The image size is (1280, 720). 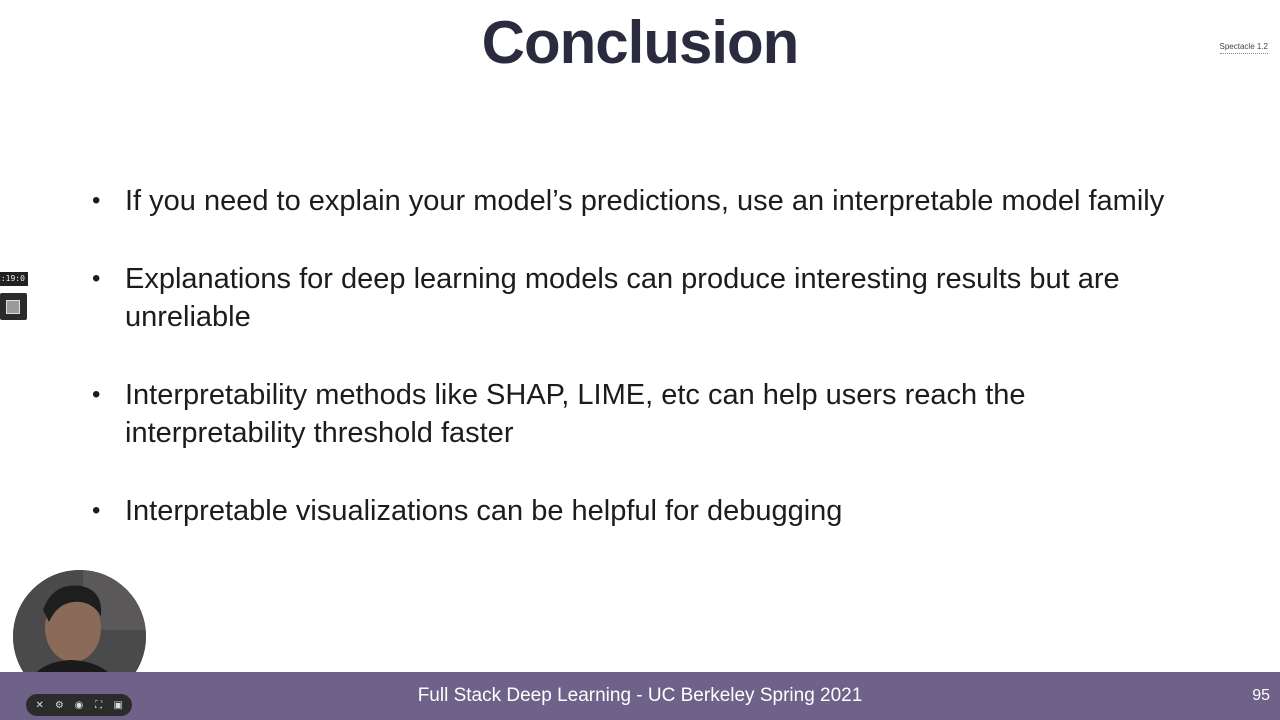 What do you see at coordinates (1243, 48) in the screenshot?
I see `spectacle-version-label: Spectacle 1.2` at bounding box center [1243, 48].